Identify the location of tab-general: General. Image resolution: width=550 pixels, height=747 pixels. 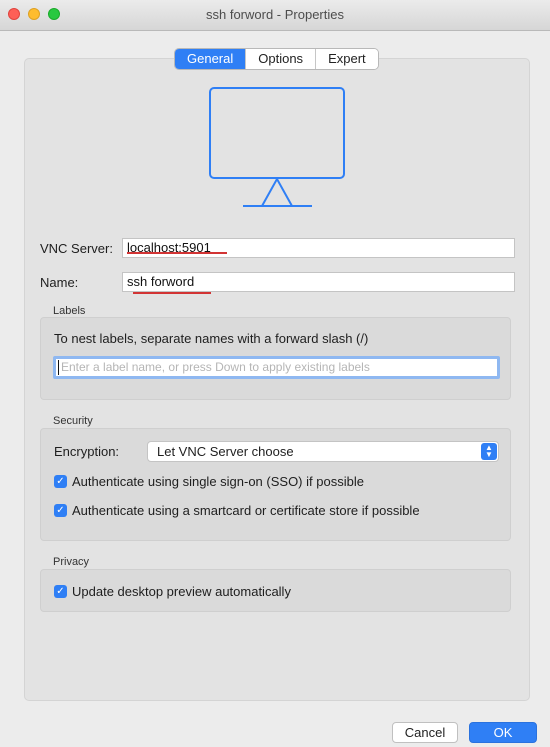
(210, 59).